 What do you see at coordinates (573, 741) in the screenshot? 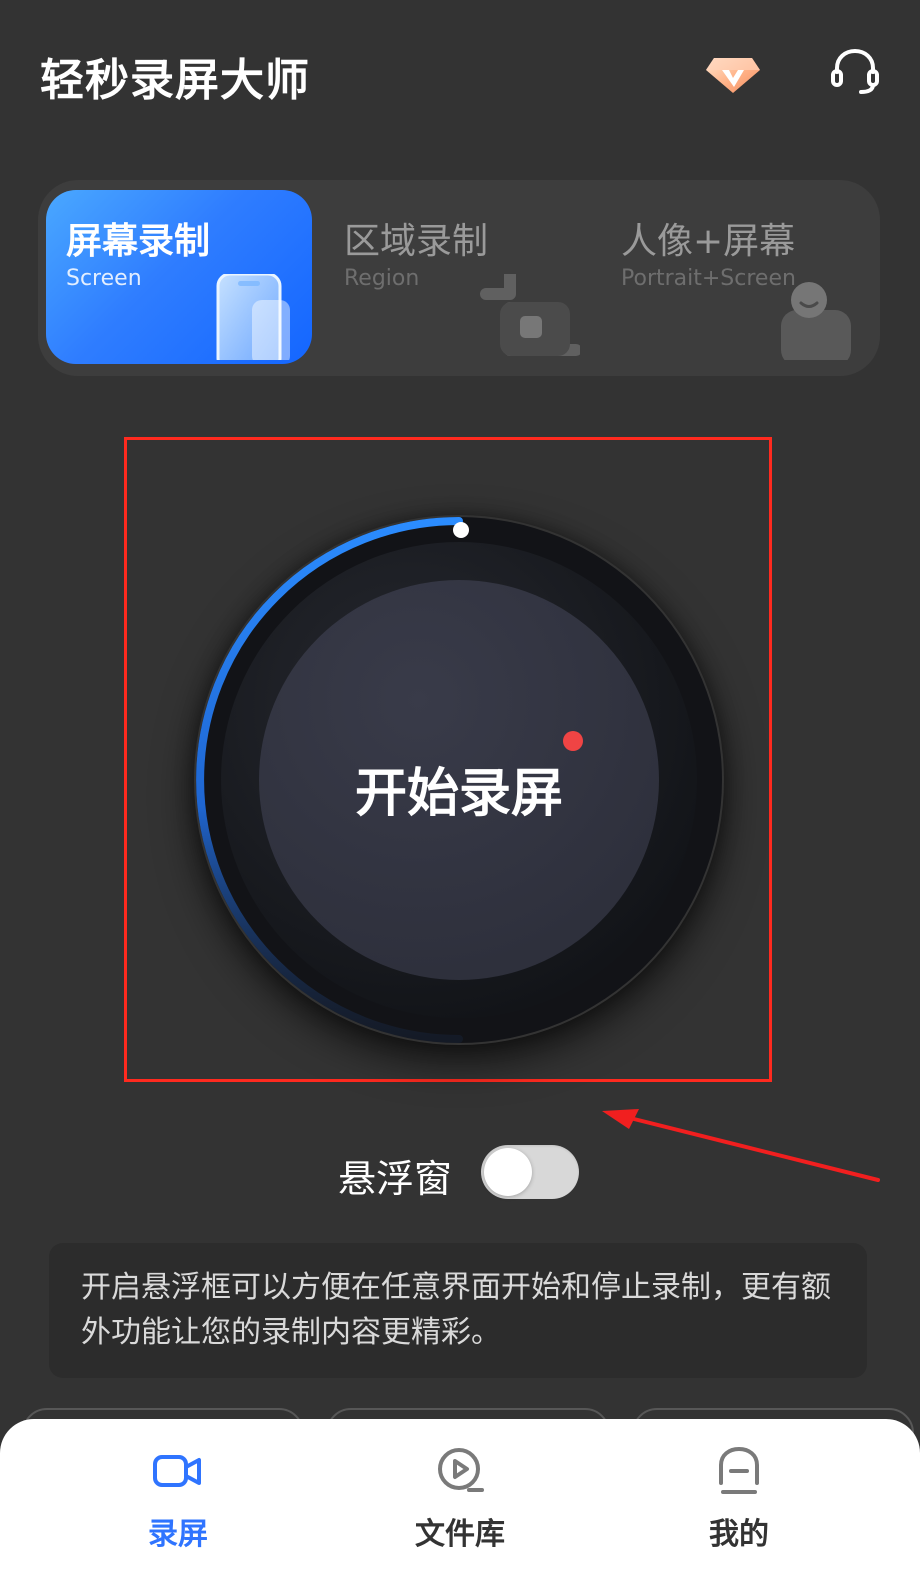
I see `record-indicator-dot` at bounding box center [573, 741].